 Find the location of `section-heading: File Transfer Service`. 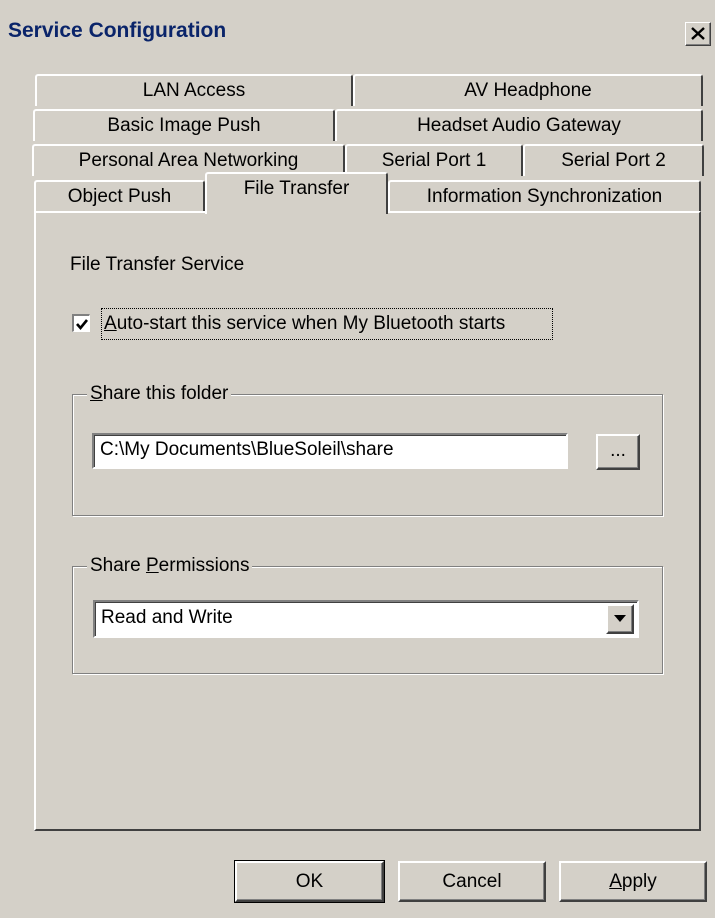

section-heading: File Transfer Service is located at coordinates (157, 264).